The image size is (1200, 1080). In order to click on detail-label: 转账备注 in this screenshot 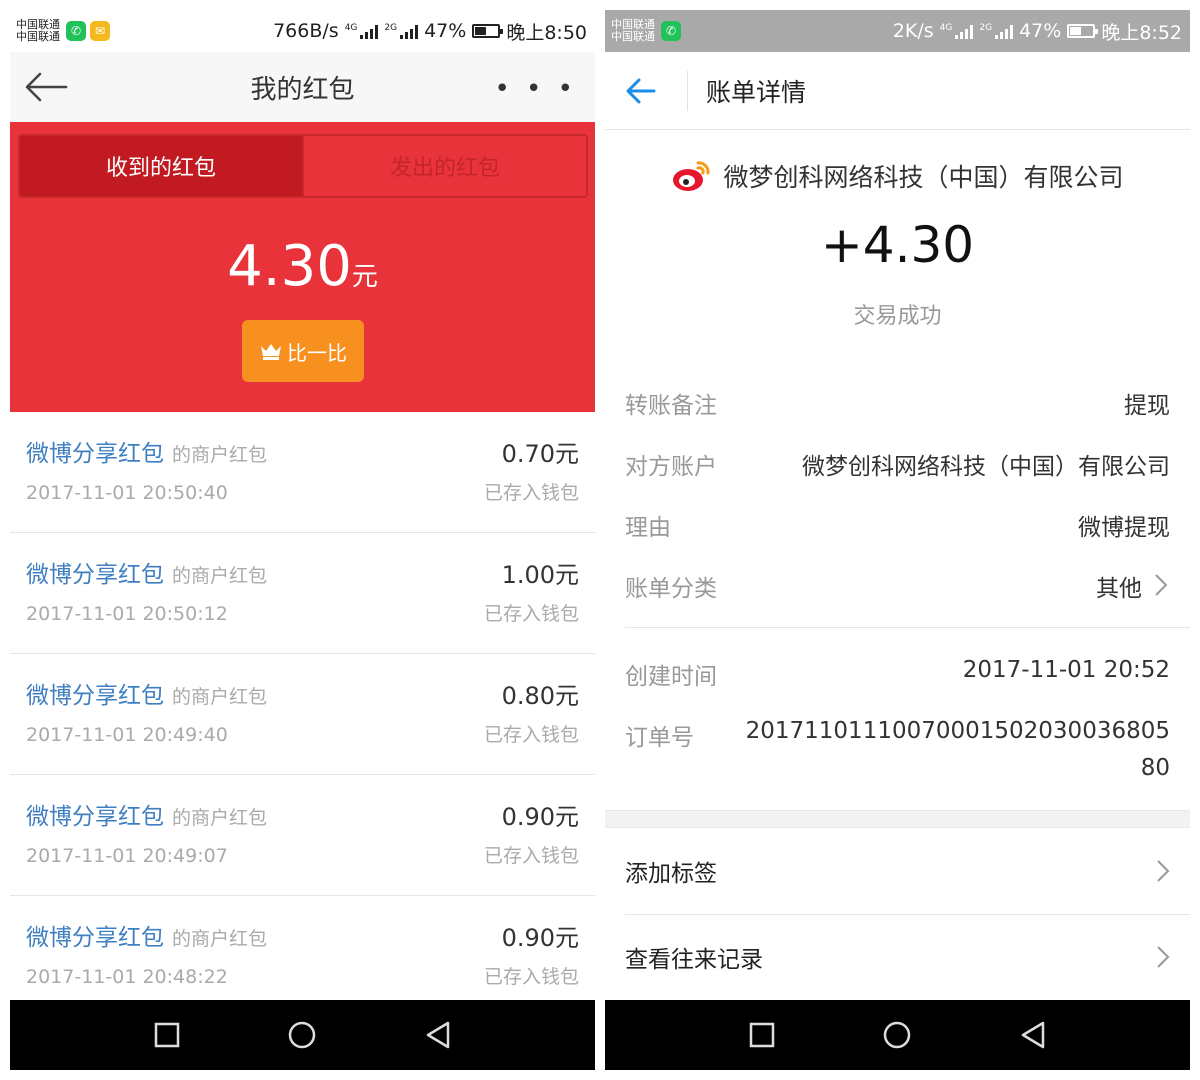, I will do `click(671, 406)`.